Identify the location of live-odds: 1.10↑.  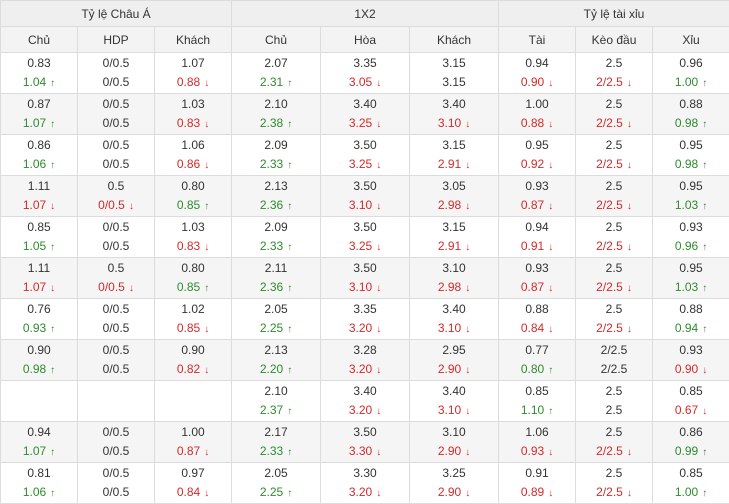
(537, 411).